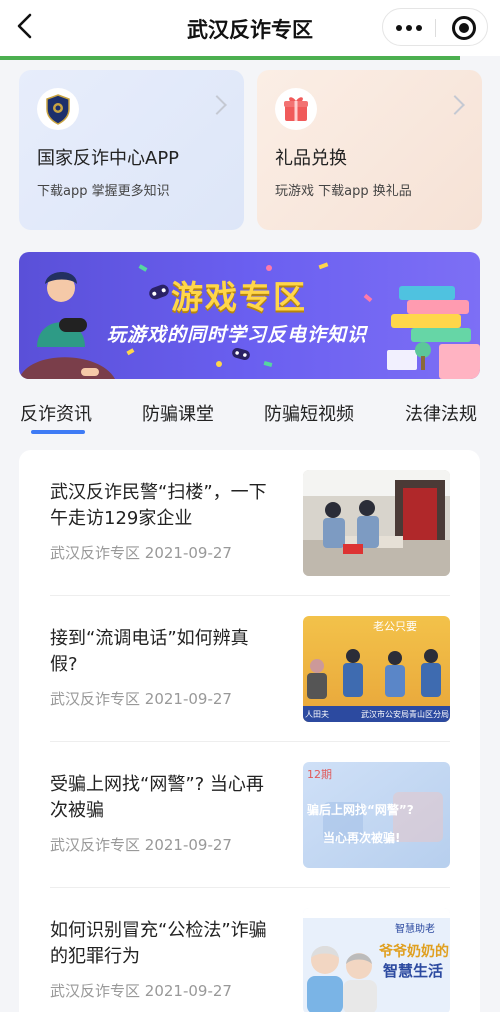  What do you see at coordinates (361, 837) in the screenshot?
I see `thumb-text: 当心再次被骗!` at bounding box center [361, 837].